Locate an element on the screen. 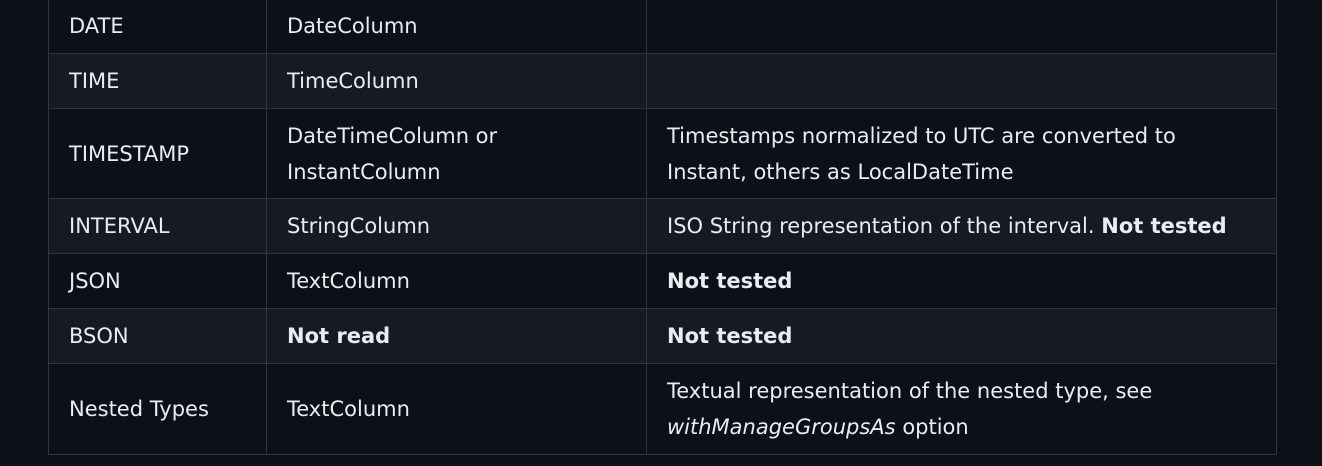 The height and width of the screenshot is (466, 1322). db-type-cell: TIME is located at coordinates (157, 81).